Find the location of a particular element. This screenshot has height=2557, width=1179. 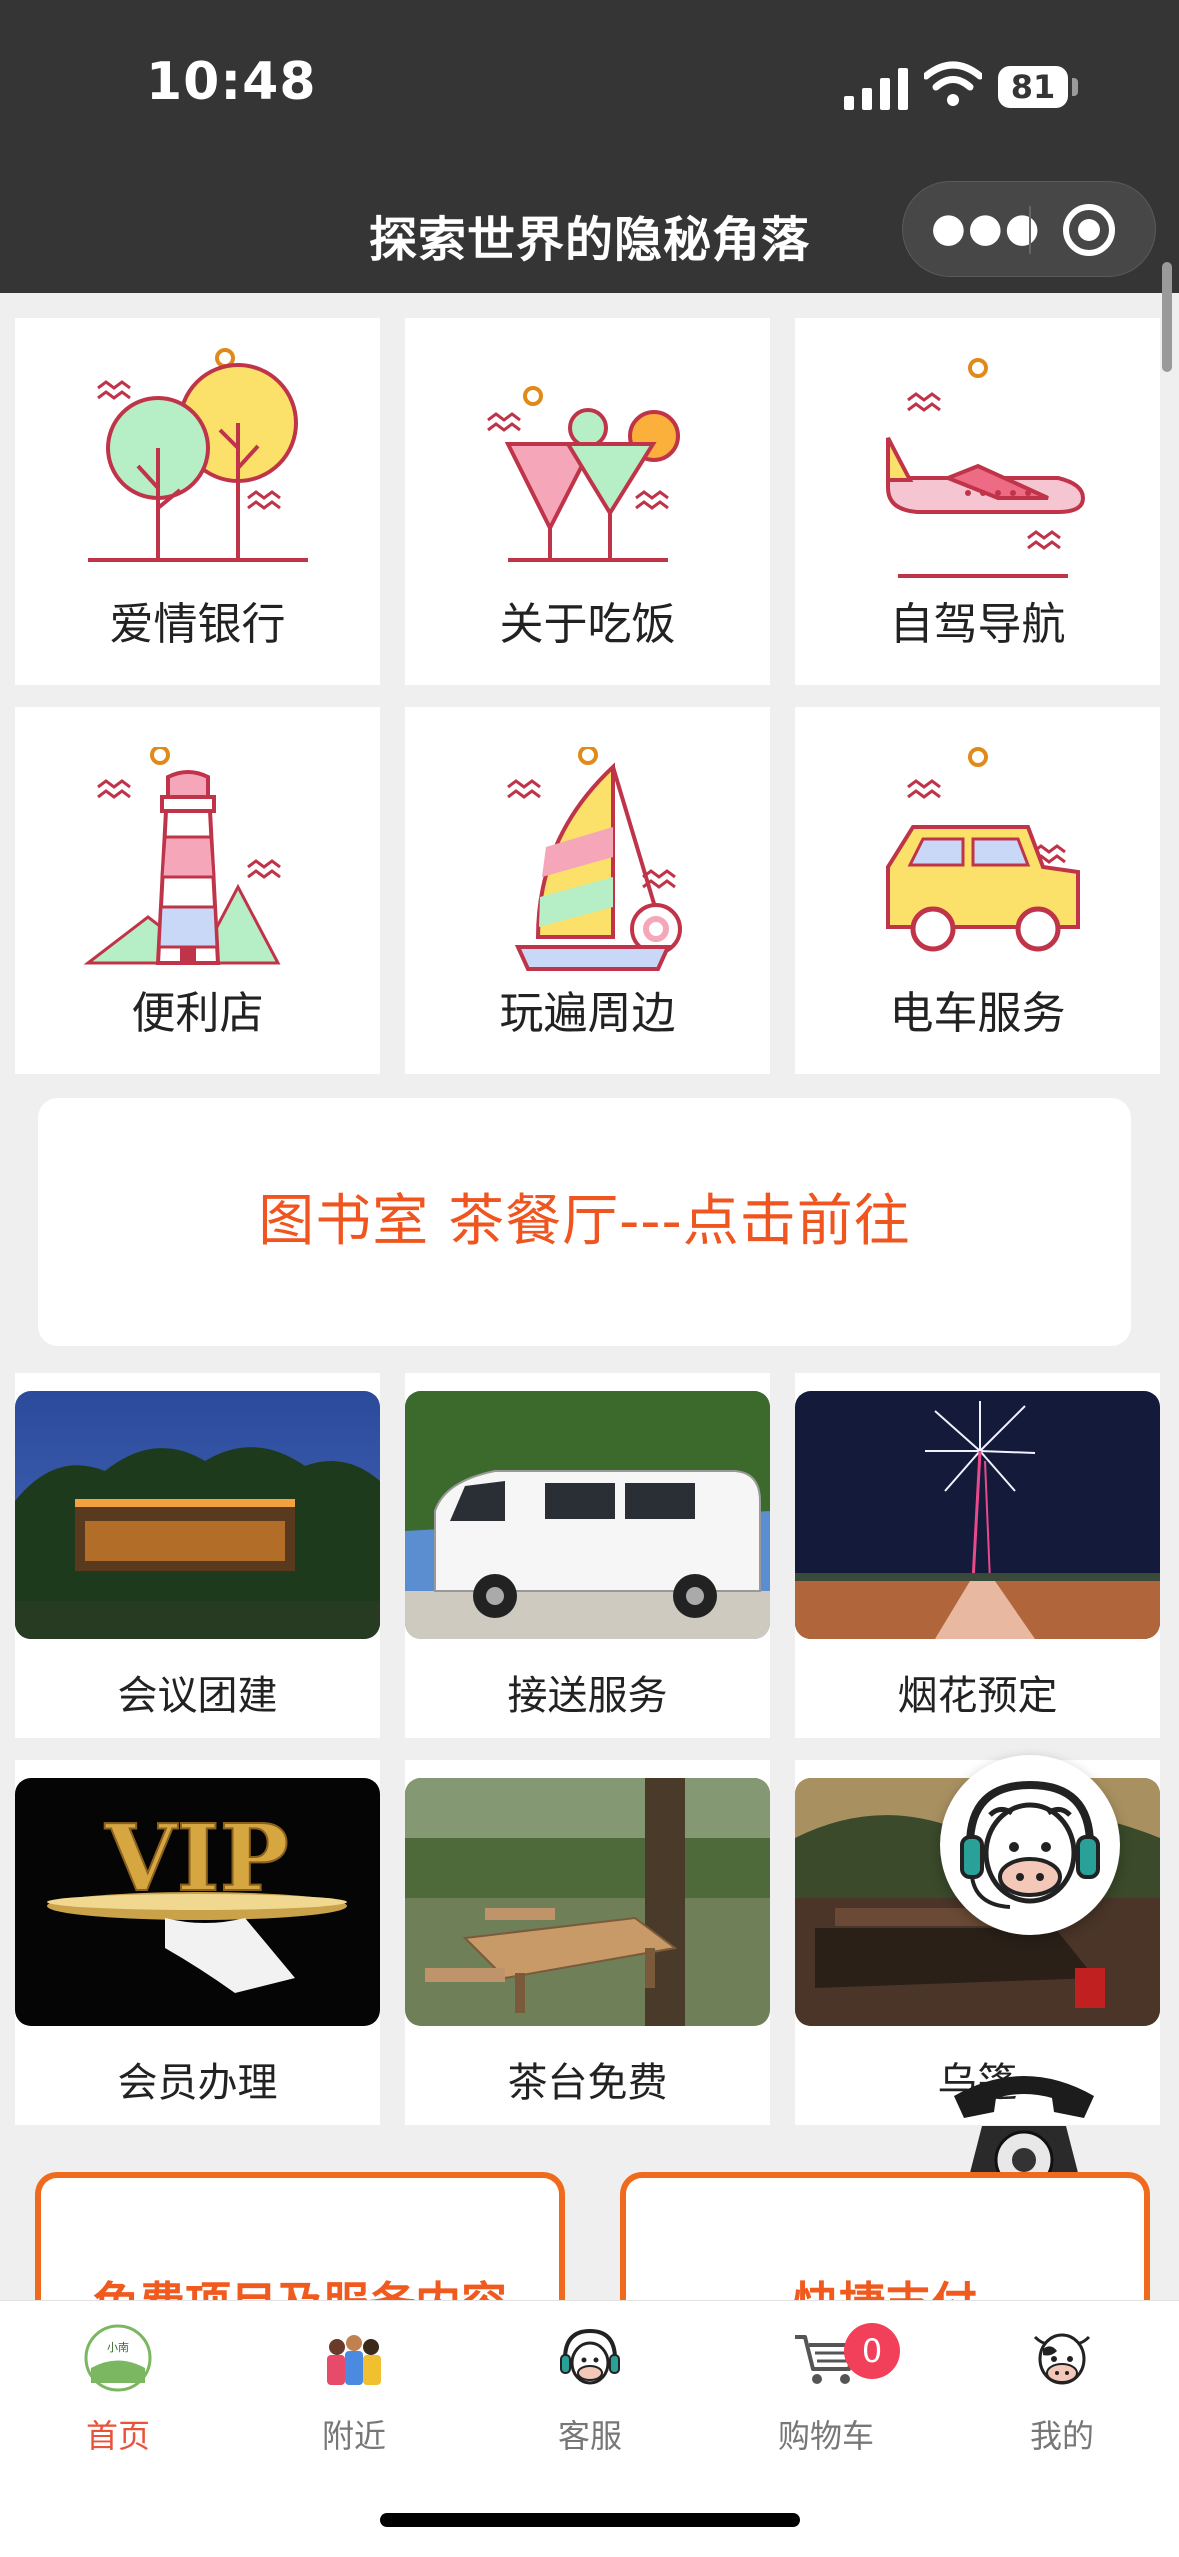

sailboat-icon is located at coordinates (594, 859).